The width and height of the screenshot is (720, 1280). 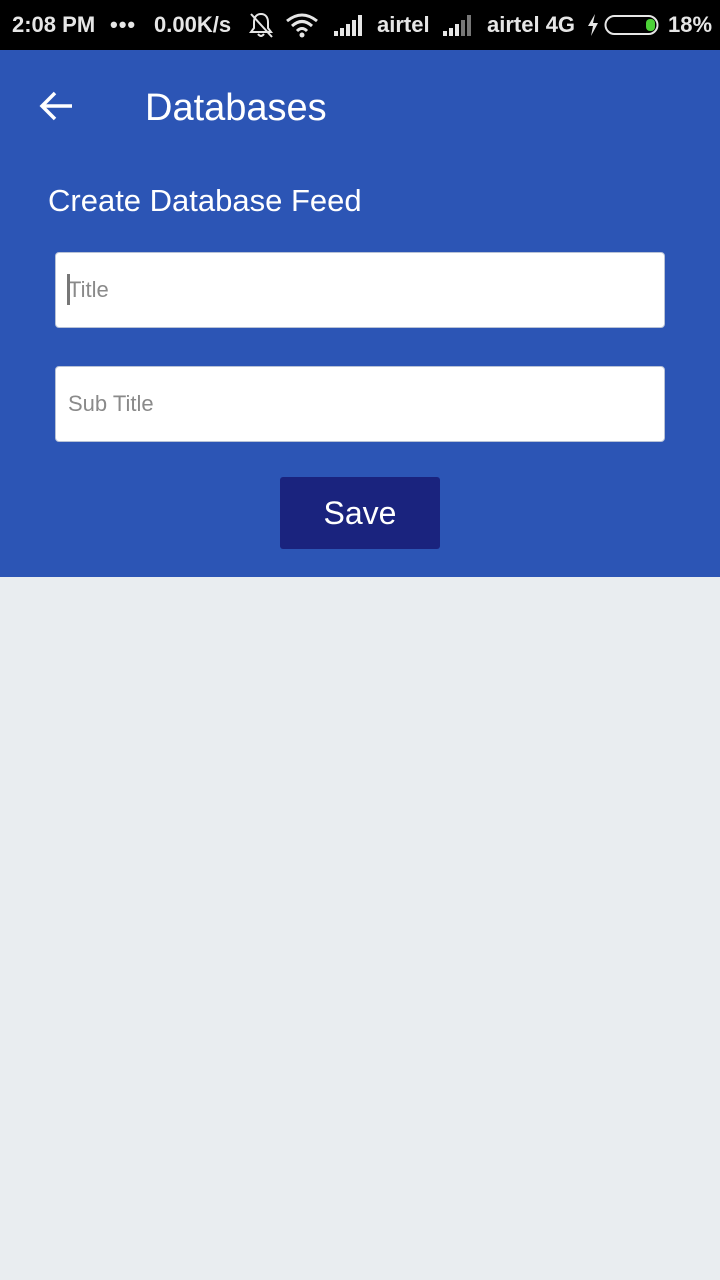 I want to click on battery-icon, so click(x=633, y=25).